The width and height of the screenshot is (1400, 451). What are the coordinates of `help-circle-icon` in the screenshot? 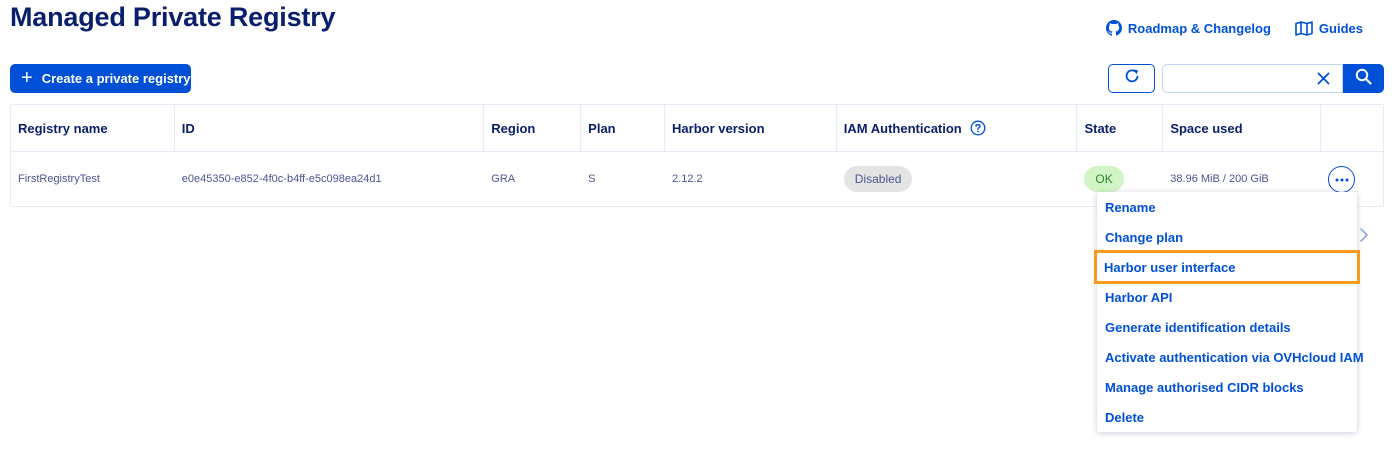 It's located at (978, 128).